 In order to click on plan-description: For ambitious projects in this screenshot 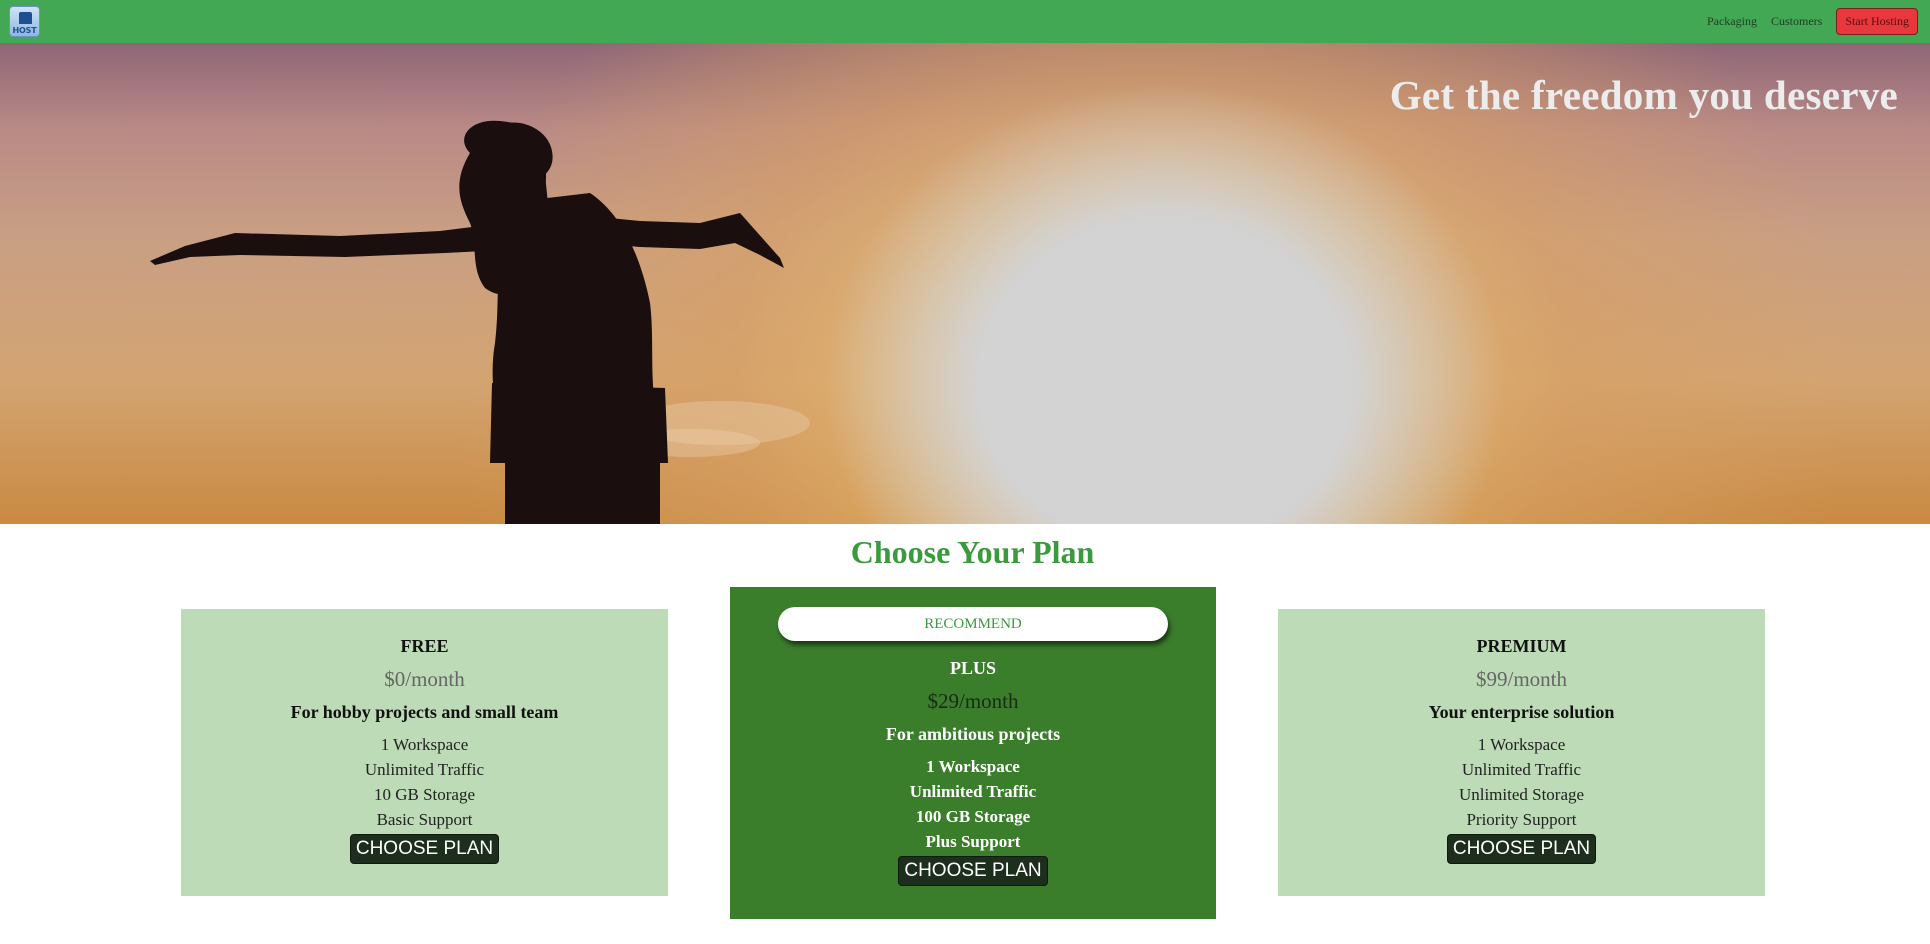, I will do `click(973, 734)`.